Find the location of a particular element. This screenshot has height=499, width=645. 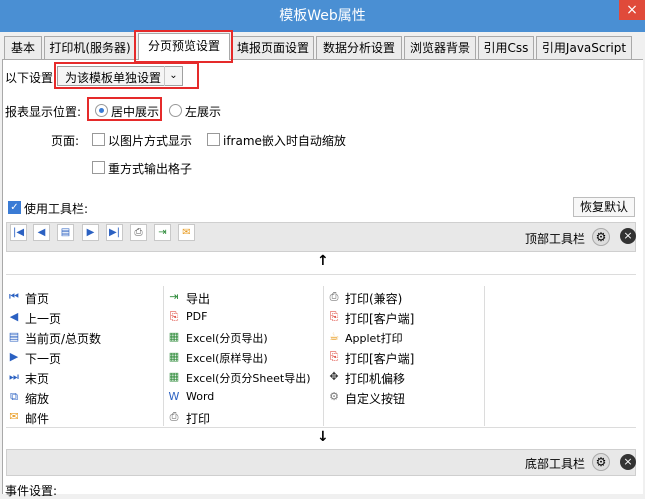

first-page-icon: ⏮ is located at coordinates (14, 296).